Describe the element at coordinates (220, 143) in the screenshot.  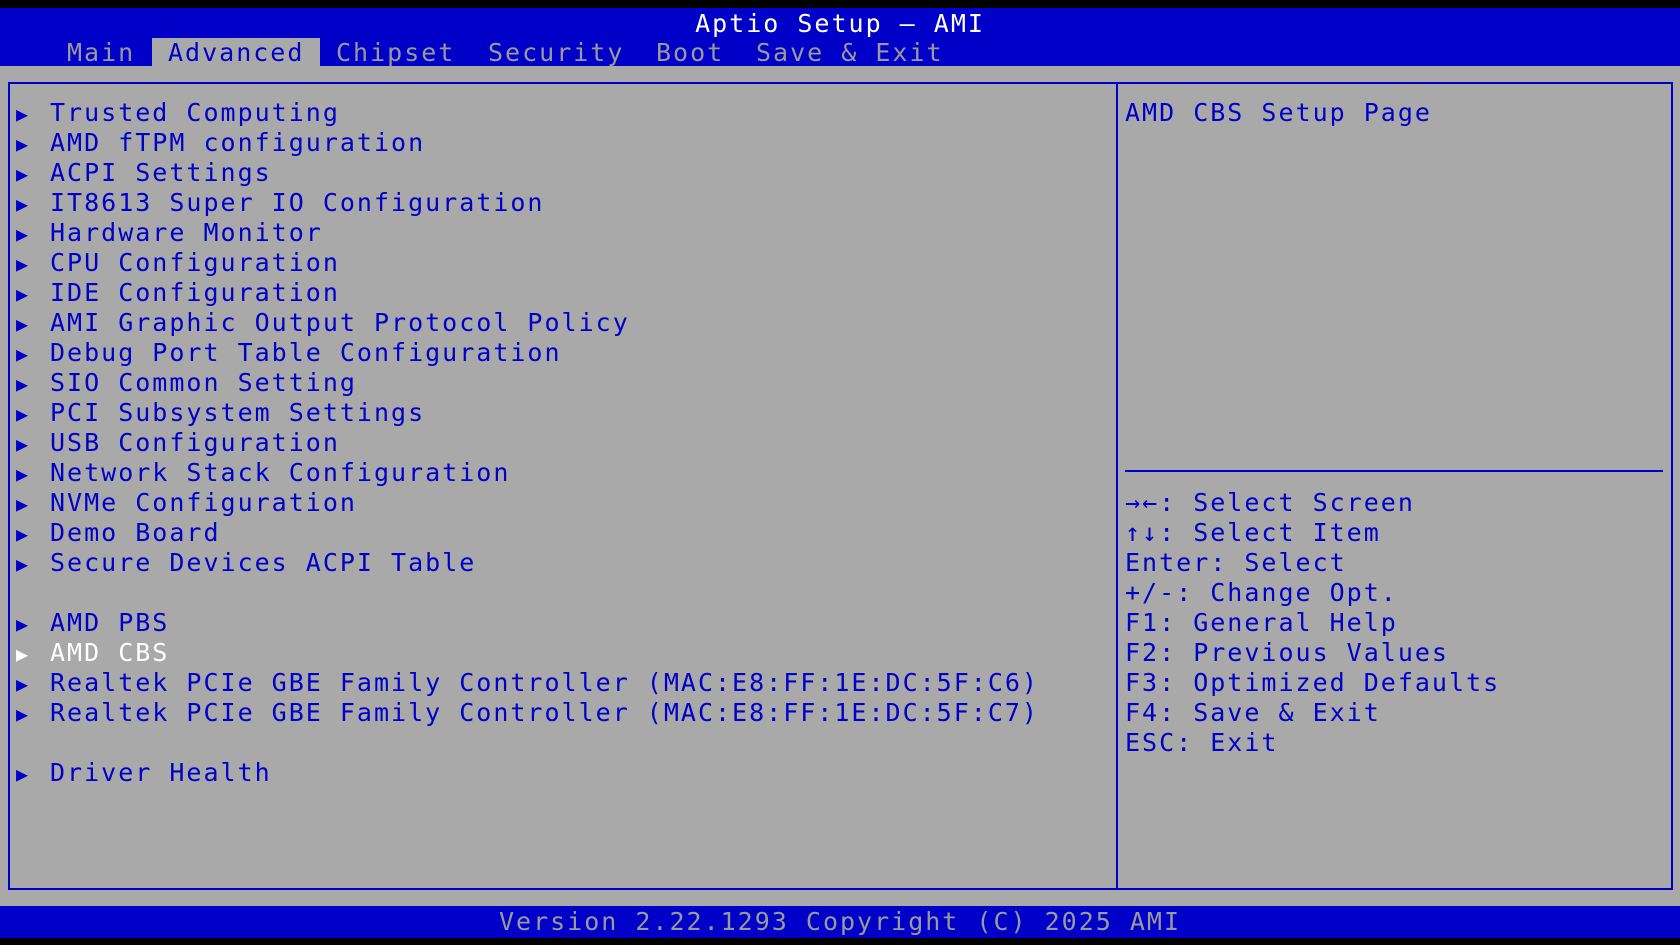
I see `menu-item-amd-ftpm: ▶ AMD fTPM configuration` at that location.